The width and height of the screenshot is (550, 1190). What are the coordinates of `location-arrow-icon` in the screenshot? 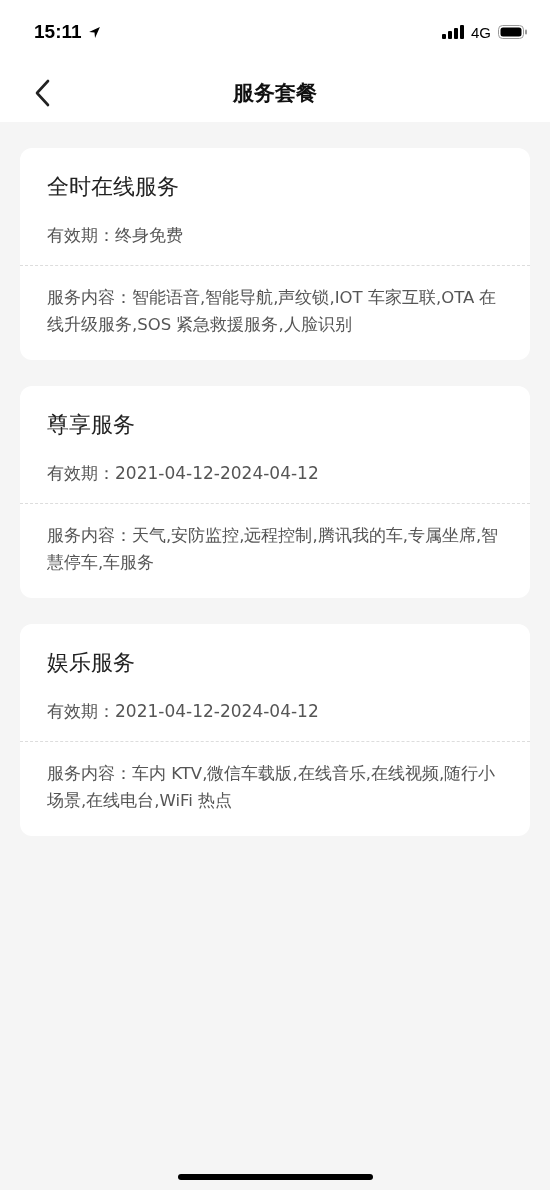 It's located at (94, 32).